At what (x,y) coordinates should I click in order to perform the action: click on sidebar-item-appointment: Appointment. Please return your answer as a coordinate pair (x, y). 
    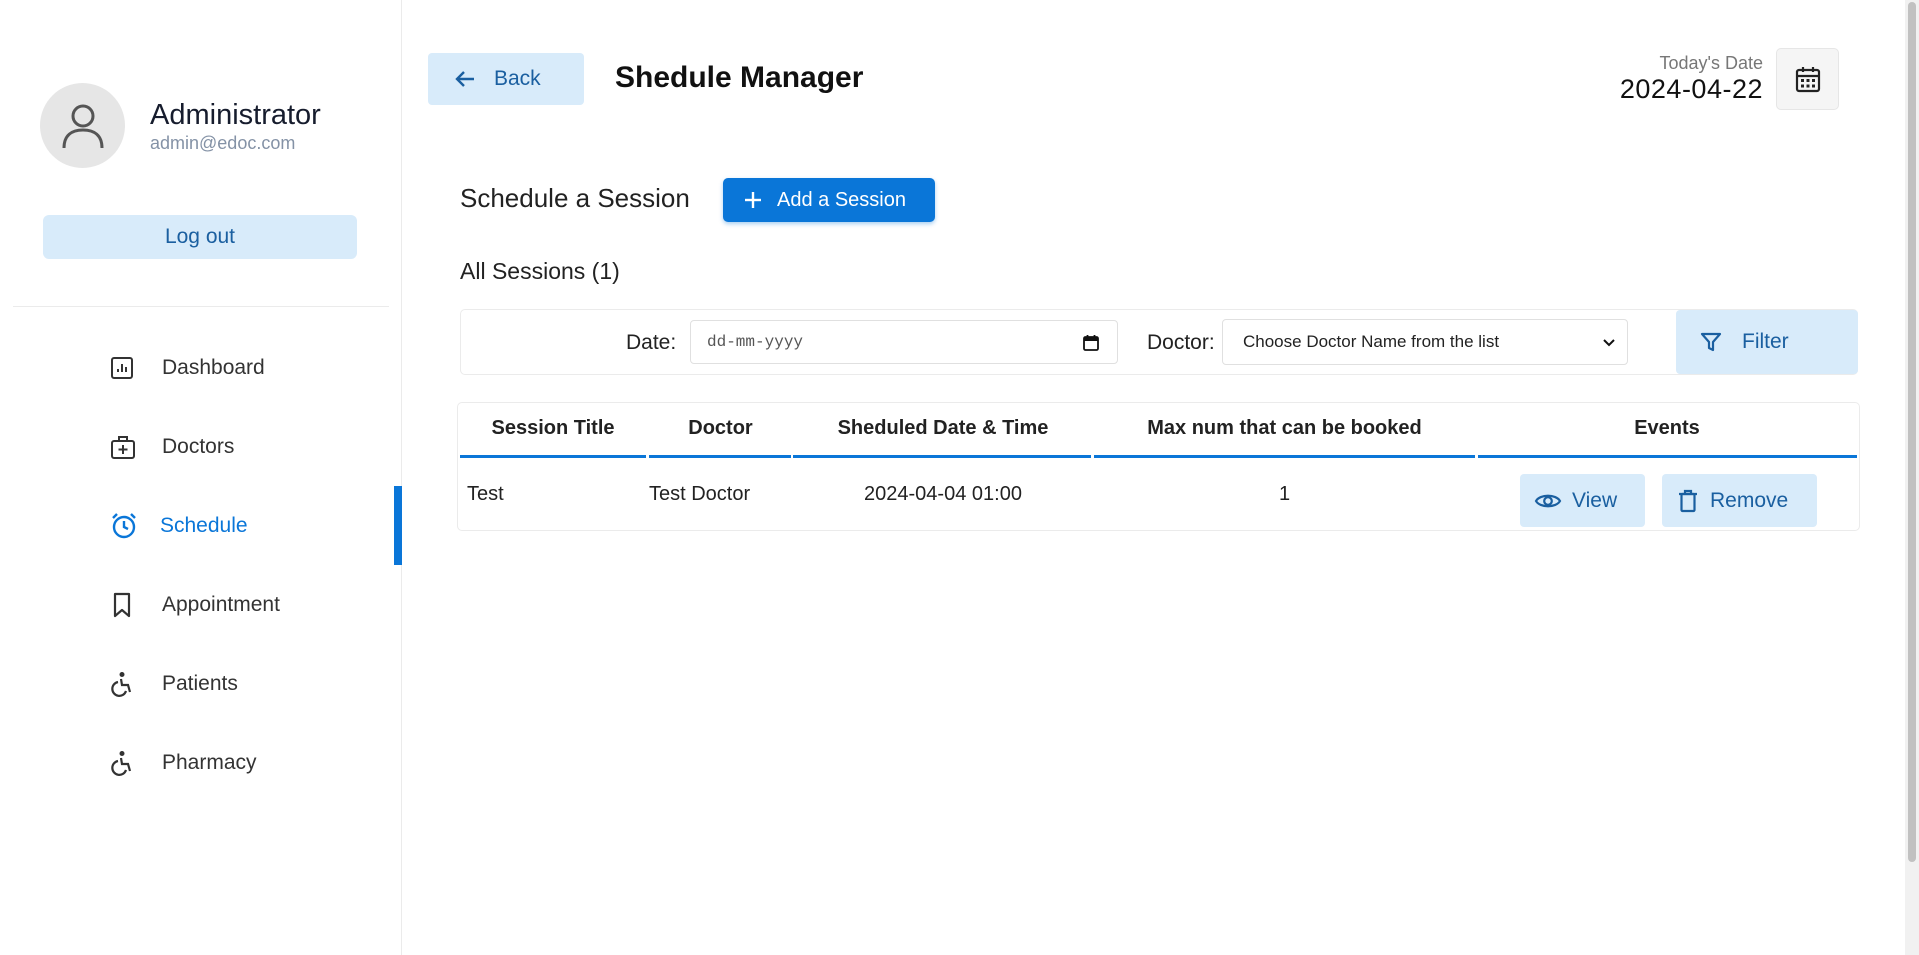
    Looking at the image, I should click on (201, 604).